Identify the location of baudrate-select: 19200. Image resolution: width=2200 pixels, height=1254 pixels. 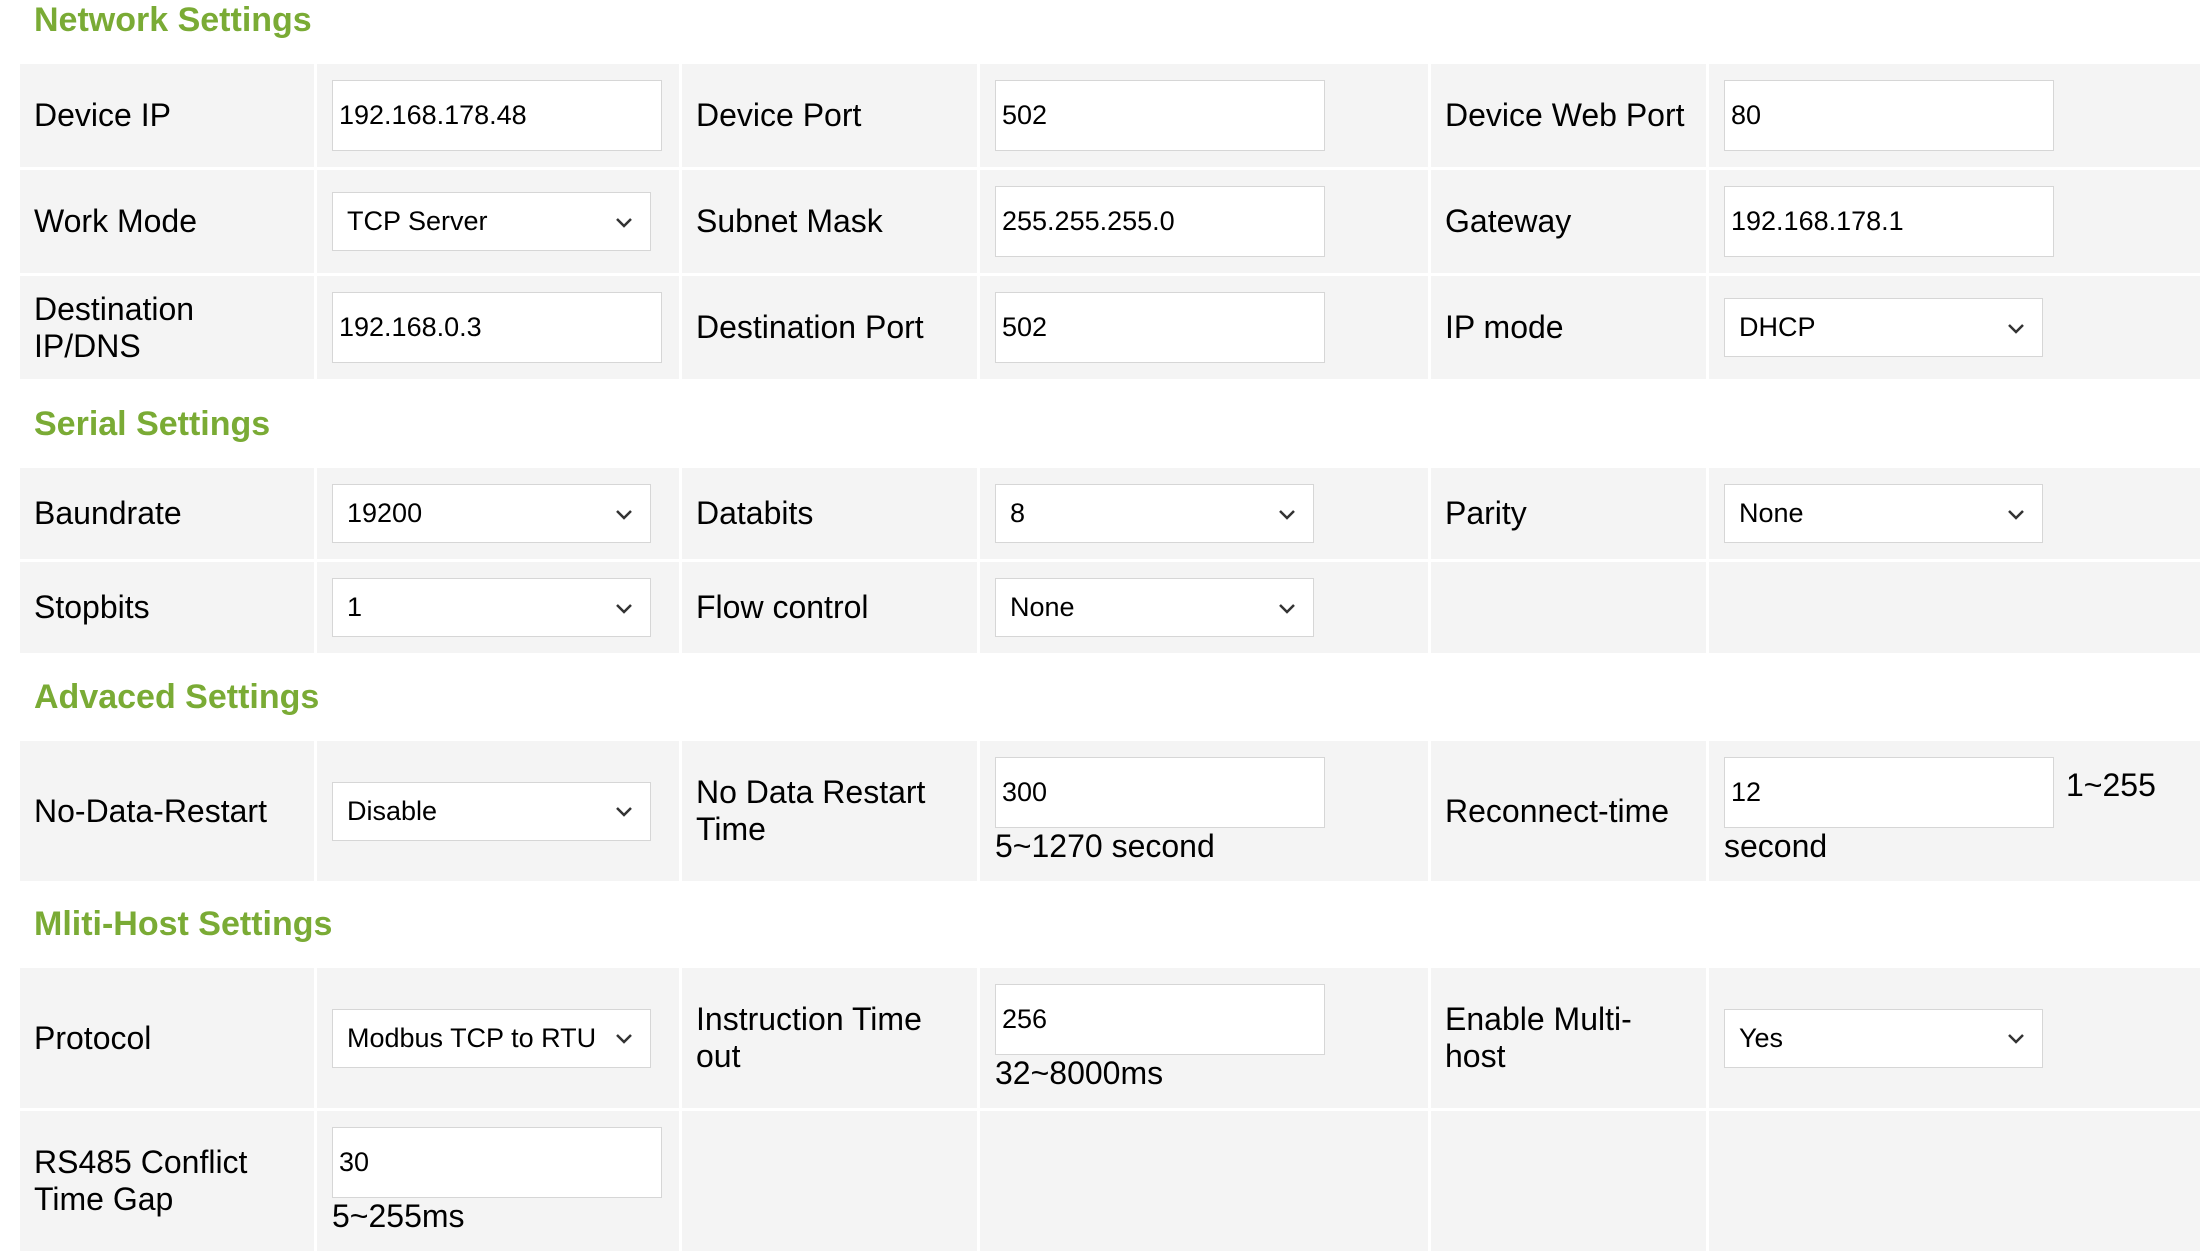
(491, 513).